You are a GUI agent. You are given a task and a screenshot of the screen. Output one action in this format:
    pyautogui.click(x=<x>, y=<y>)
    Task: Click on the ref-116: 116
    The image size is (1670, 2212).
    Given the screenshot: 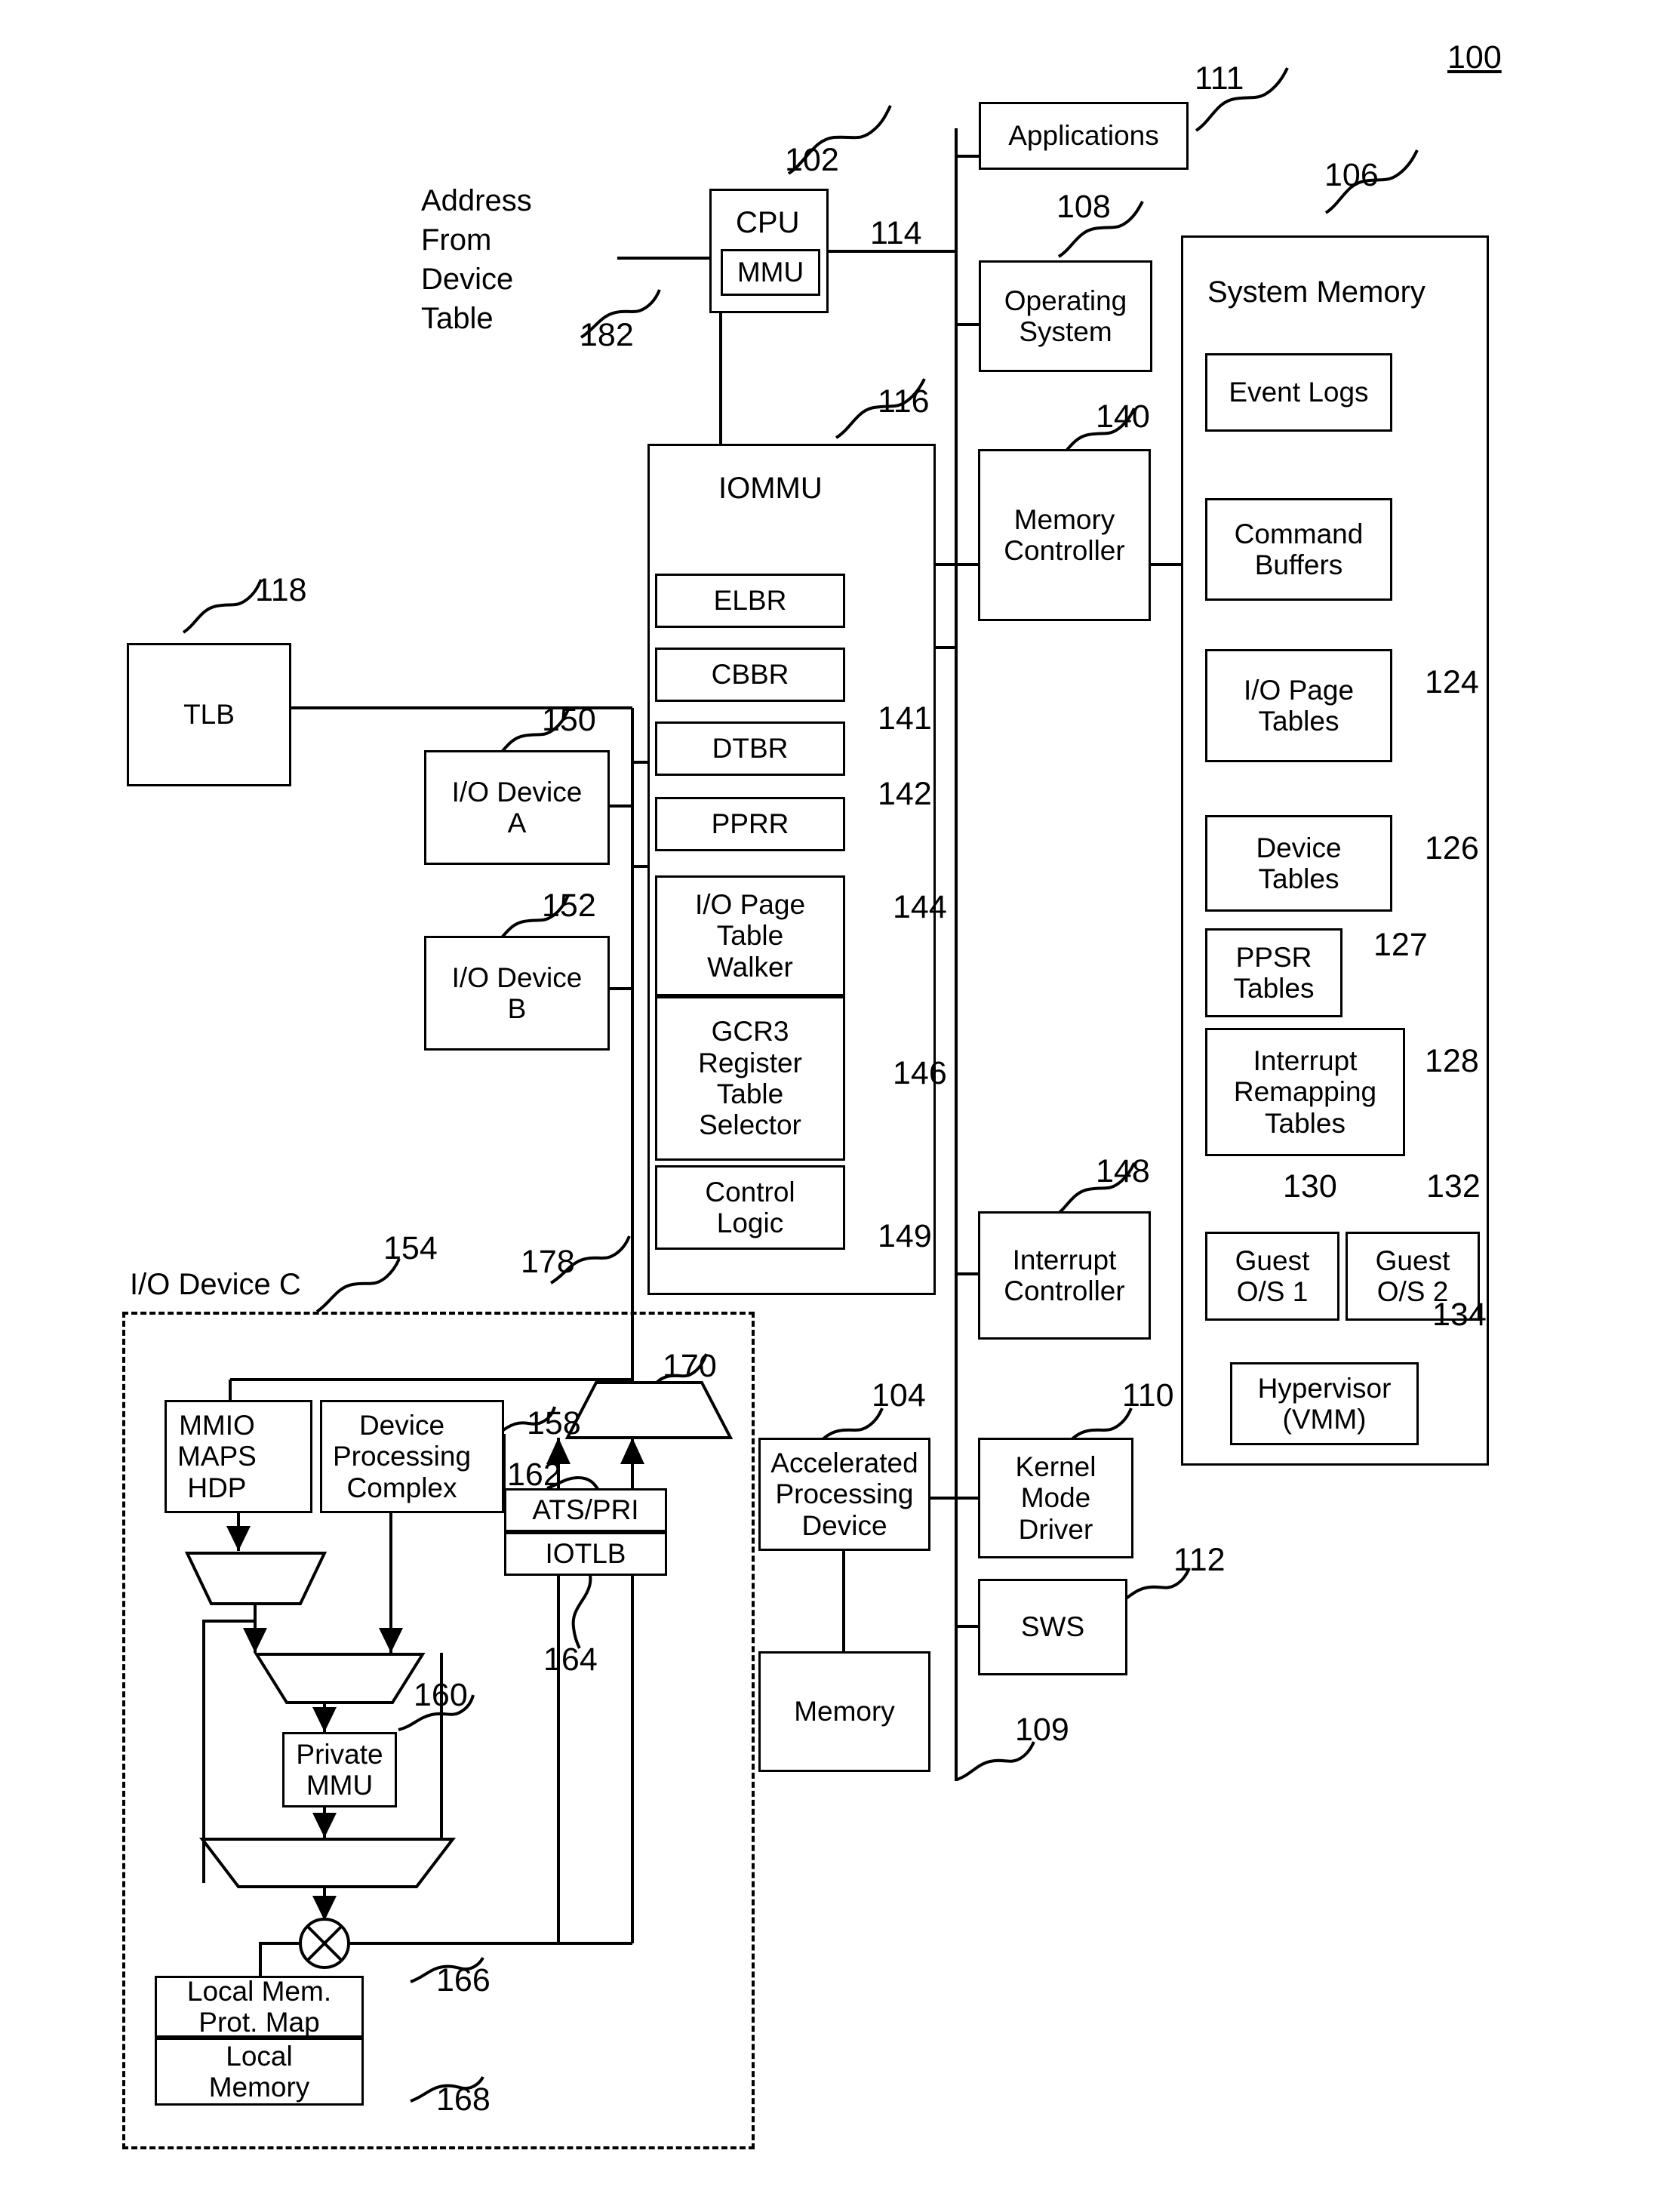 What is the action you would take?
    pyautogui.click(x=904, y=401)
    